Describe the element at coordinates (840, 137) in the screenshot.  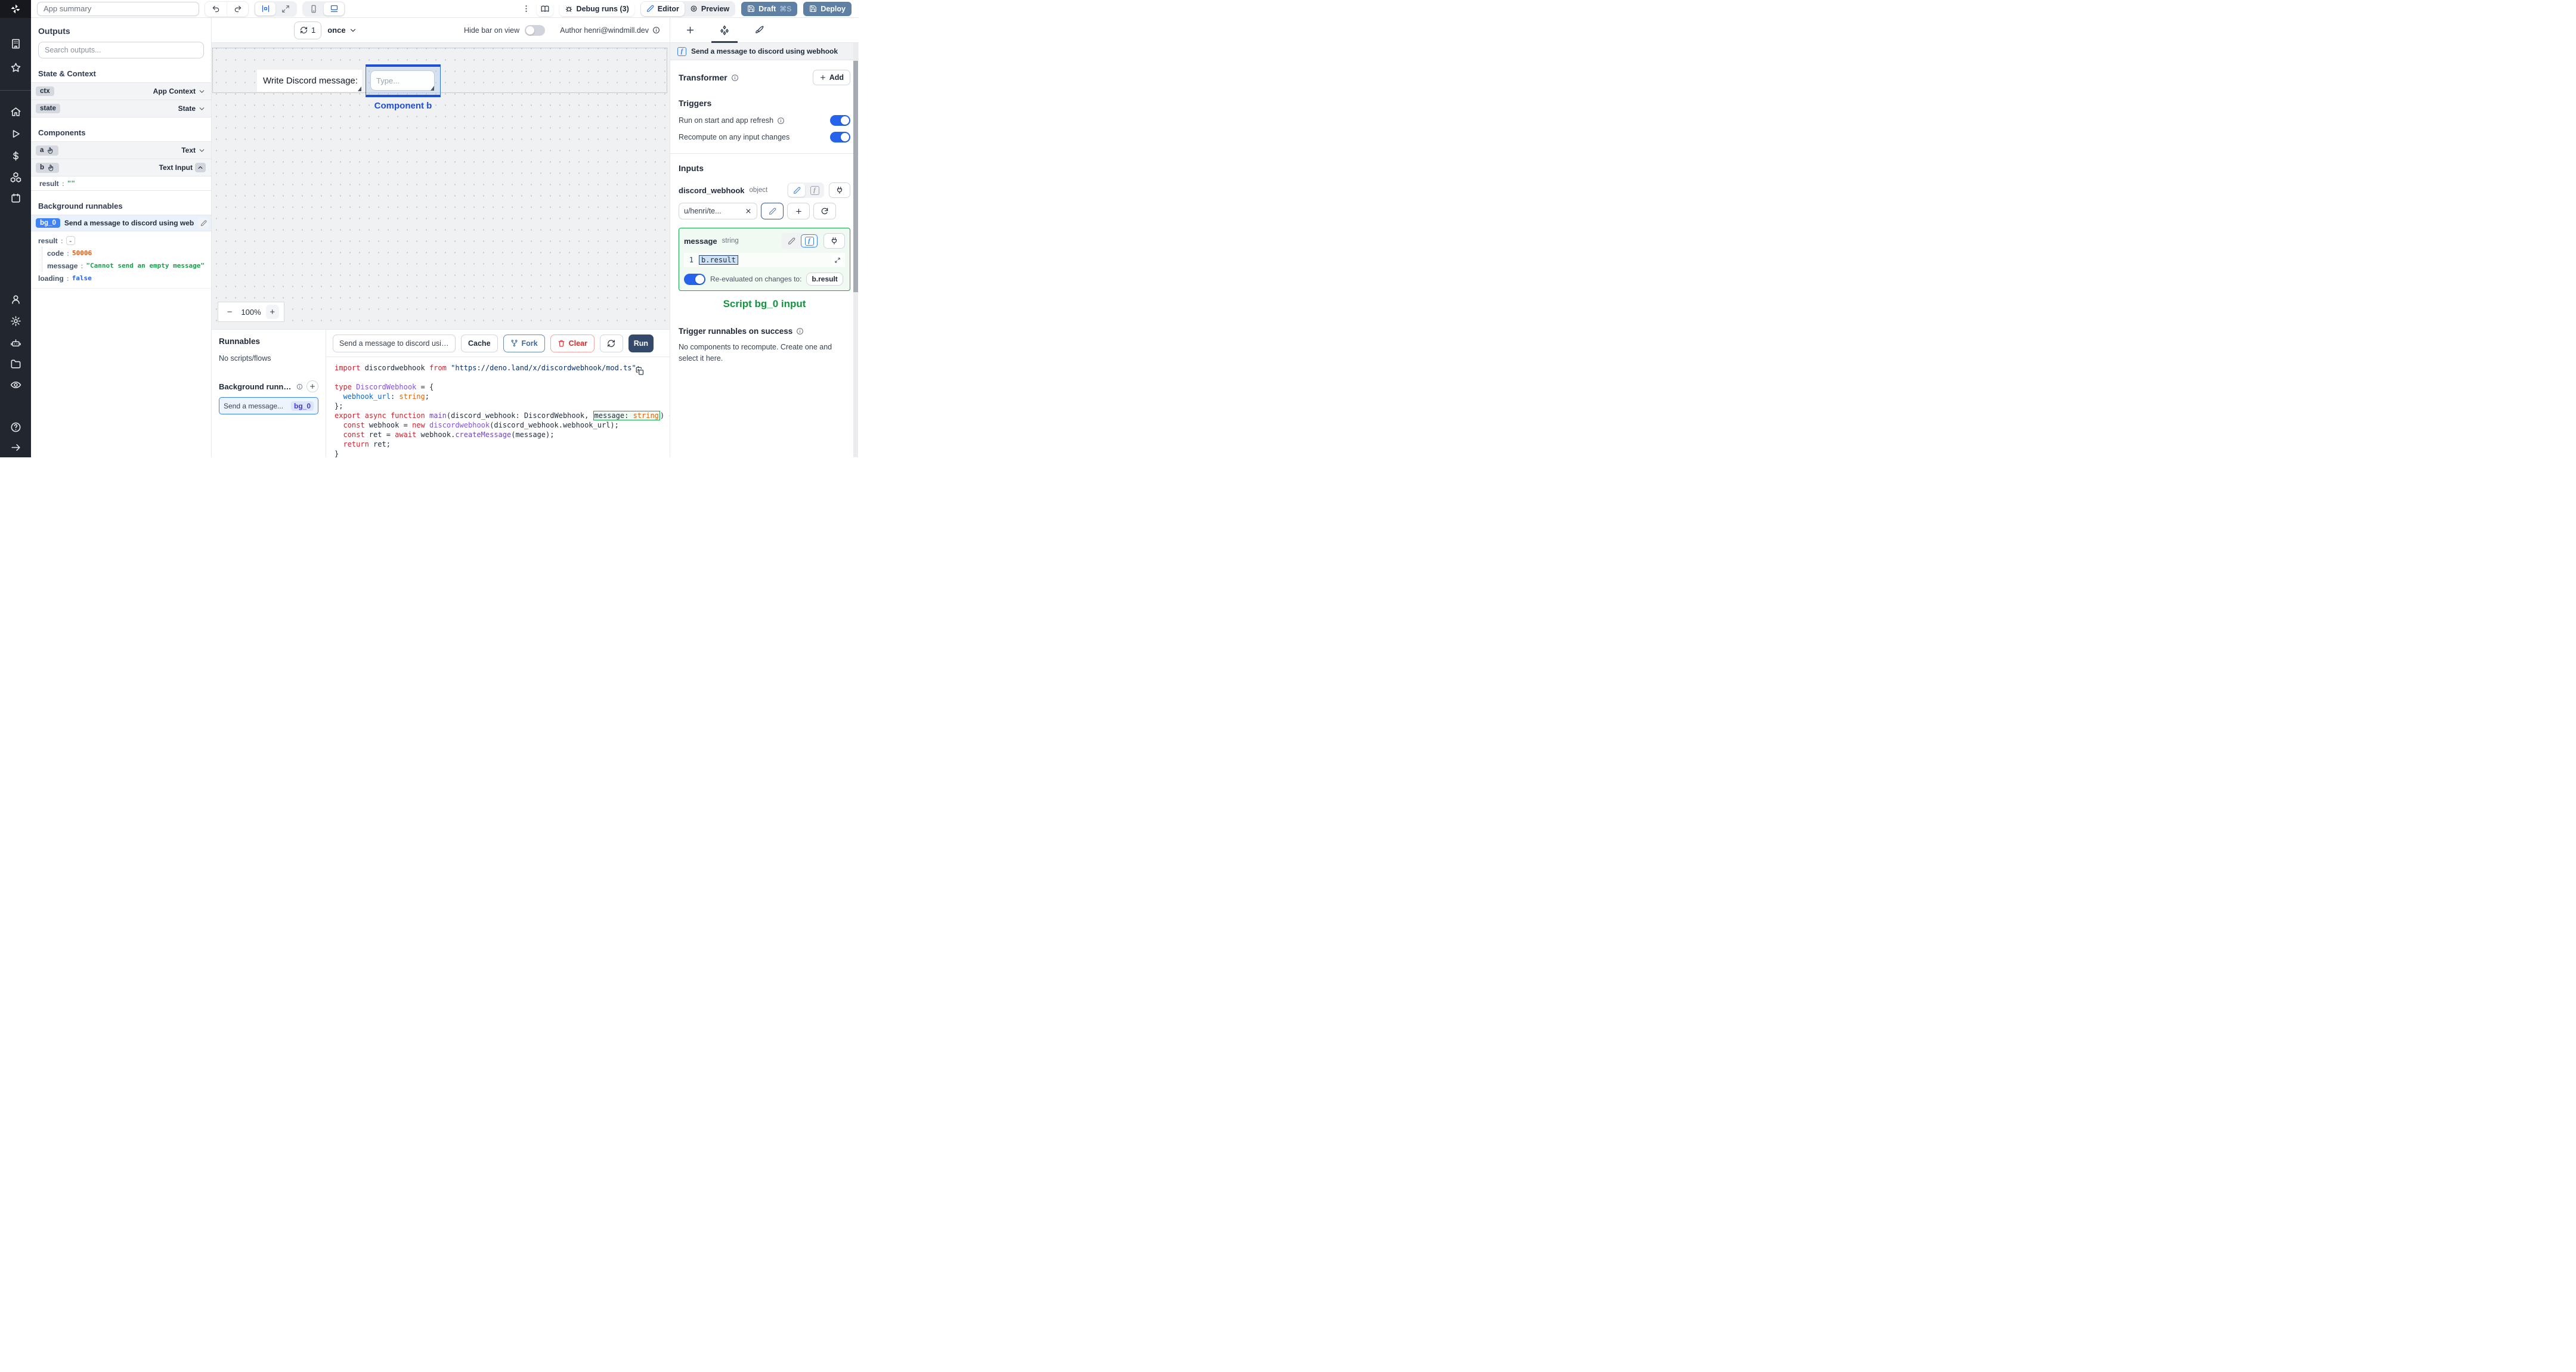
I see `recompute-toggle` at that location.